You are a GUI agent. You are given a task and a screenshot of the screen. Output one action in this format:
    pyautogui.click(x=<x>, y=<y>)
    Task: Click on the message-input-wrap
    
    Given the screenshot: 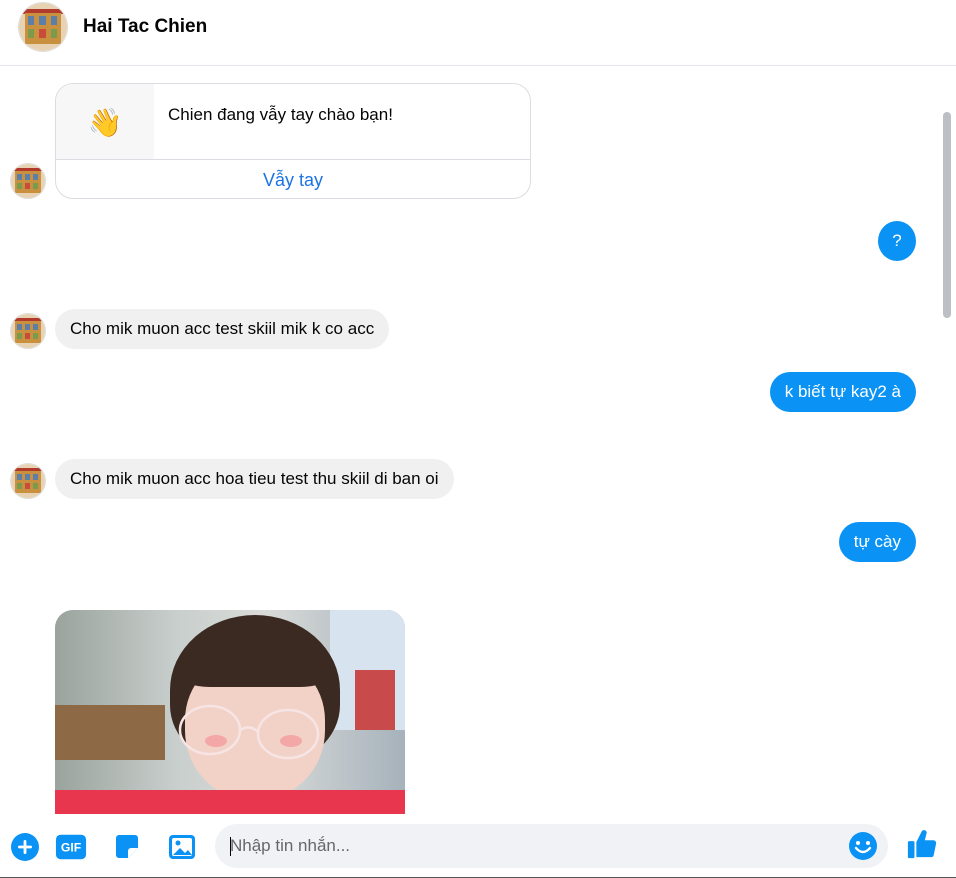 What is the action you would take?
    pyautogui.click(x=551, y=846)
    